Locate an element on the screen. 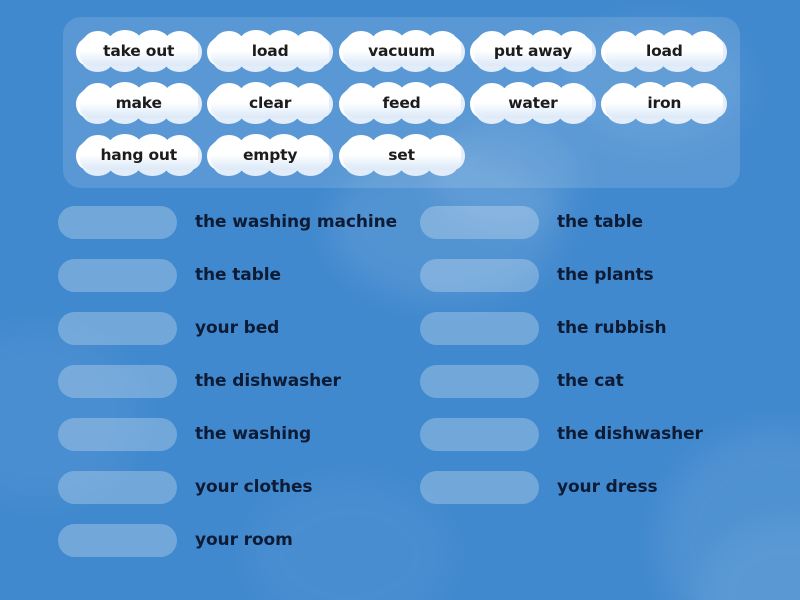 The image size is (800, 600). word-bank-row: take out load vacuum put away load is located at coordinates (401, 51).